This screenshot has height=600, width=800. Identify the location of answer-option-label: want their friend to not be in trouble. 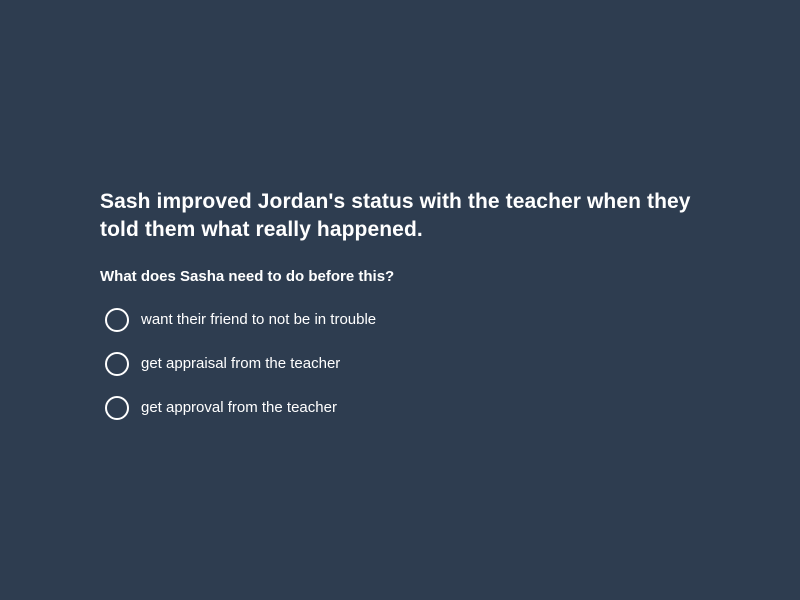
(259, 319).